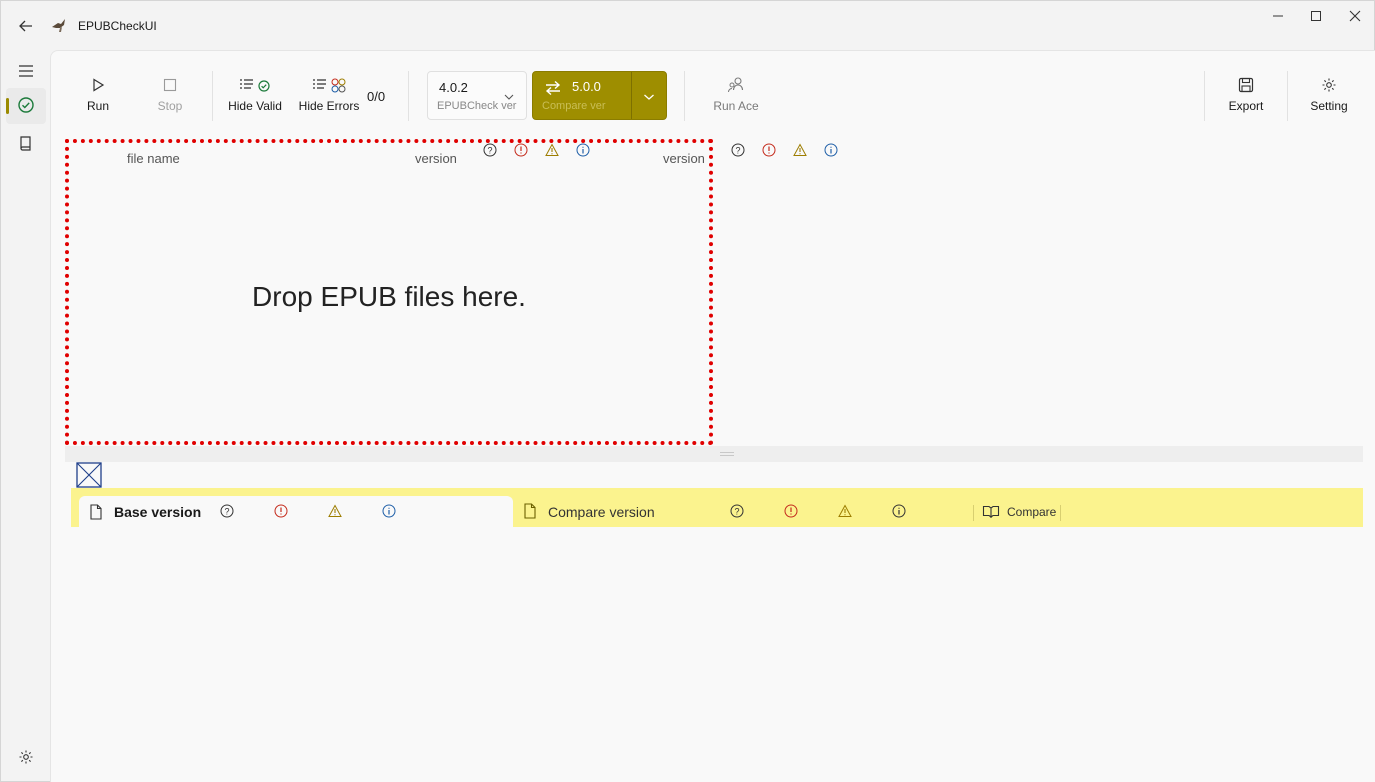 The width and height of the screenshot is (1375, 782). What do you see at coordinates (1329, 98) in the screenshot?
I see `setting-button: Setting` at bounding box center [1329, 98].